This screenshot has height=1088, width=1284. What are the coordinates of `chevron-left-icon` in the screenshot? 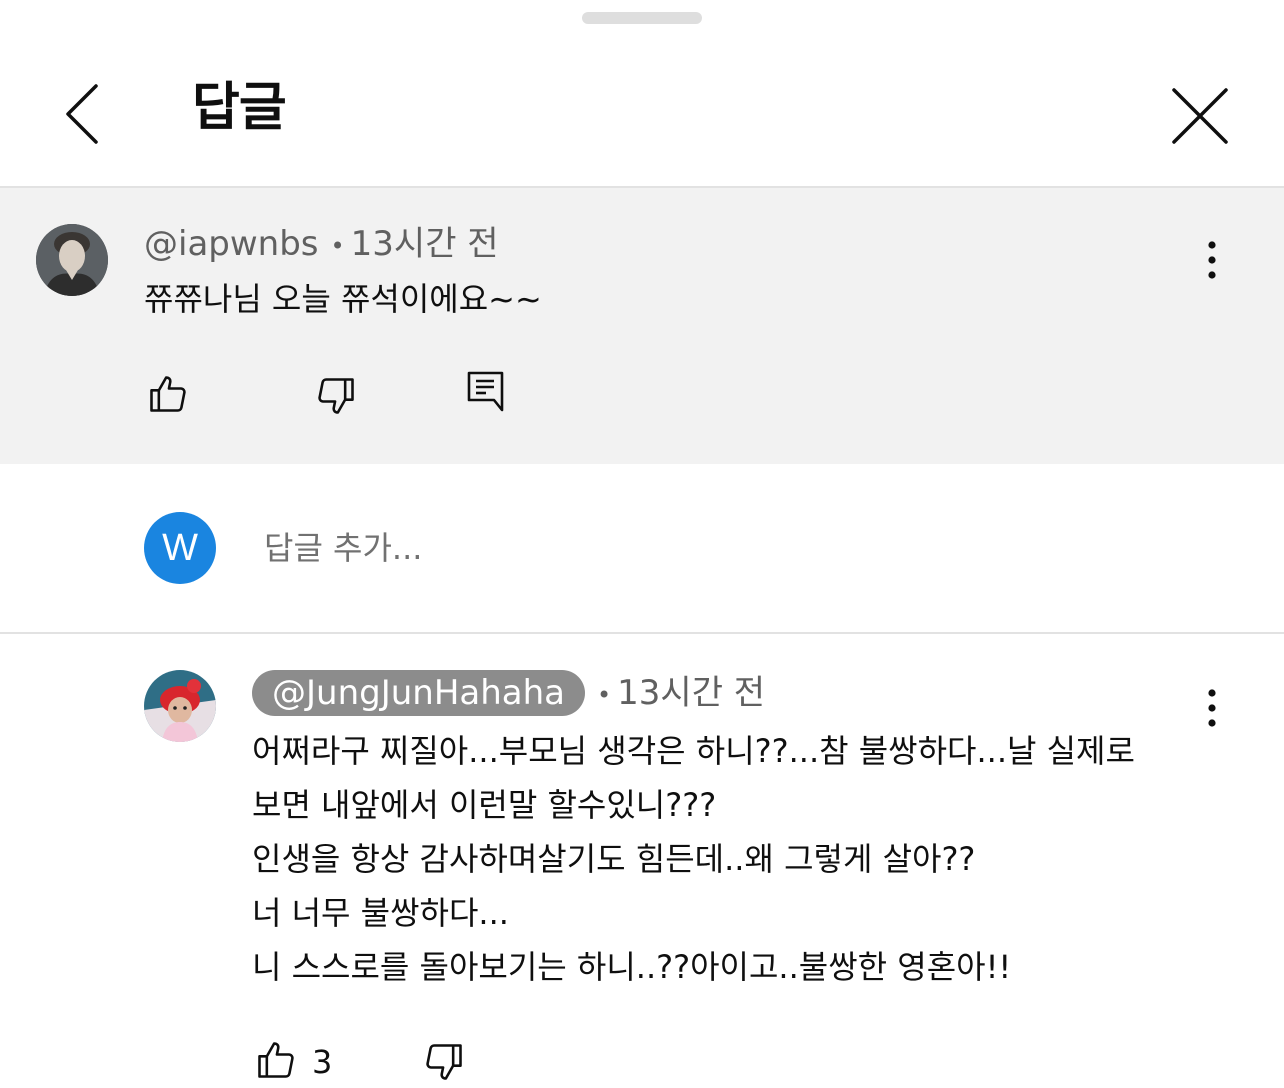 It's located at (82, 114).